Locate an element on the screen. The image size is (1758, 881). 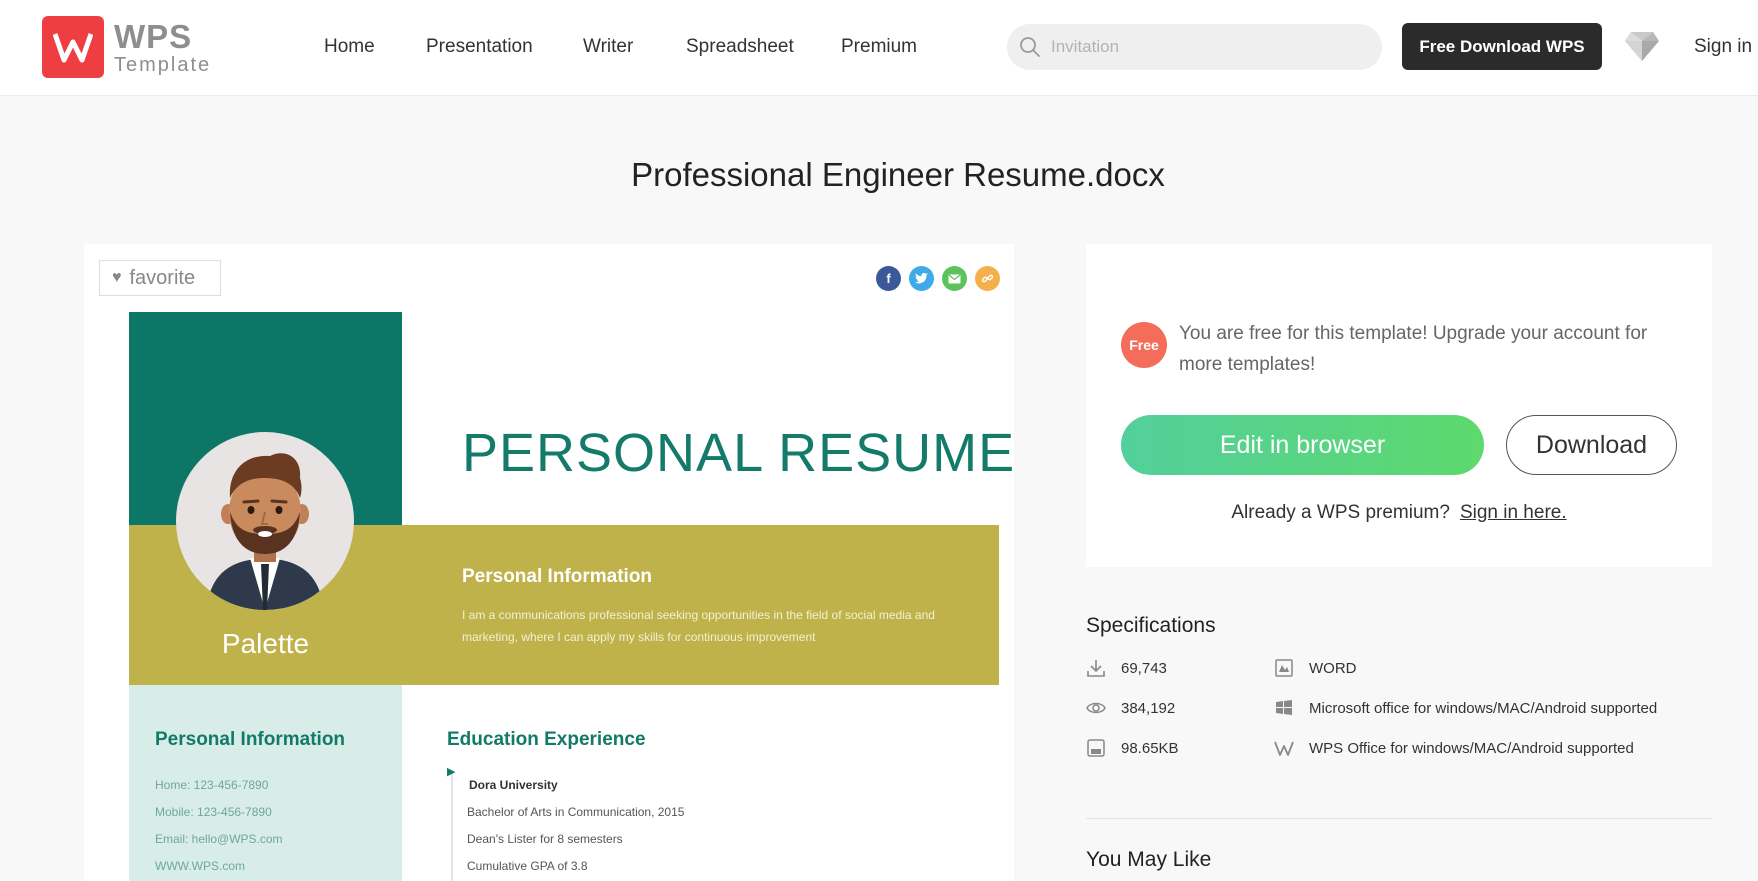
wps-logo: WPS Template is located at coordinates (132, 47).